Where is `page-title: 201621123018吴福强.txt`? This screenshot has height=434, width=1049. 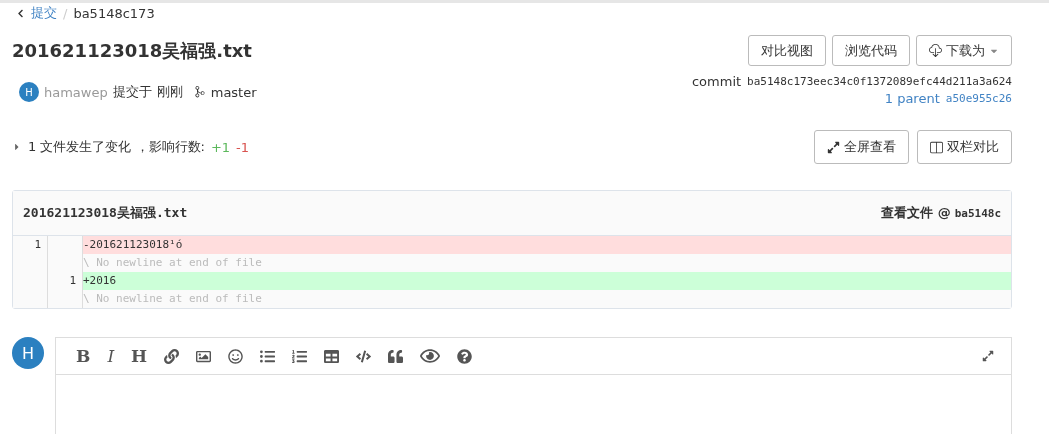 page-title: 201621123018吴福强.txt is located at coordinates (132, 50).